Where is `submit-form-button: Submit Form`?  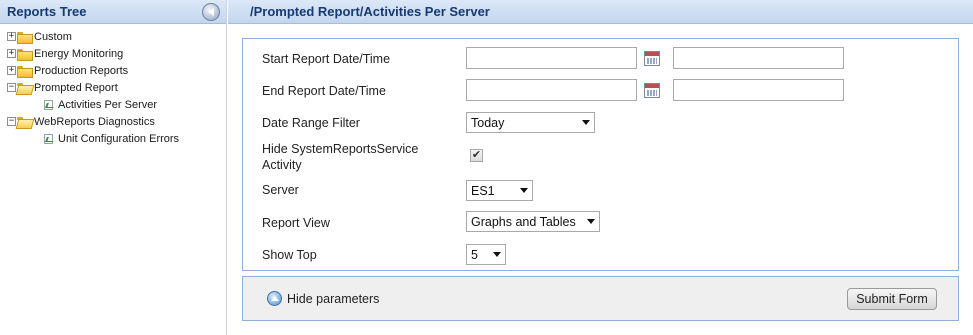
submit-form-button: Submit Form is located at coordinates (892, 299).